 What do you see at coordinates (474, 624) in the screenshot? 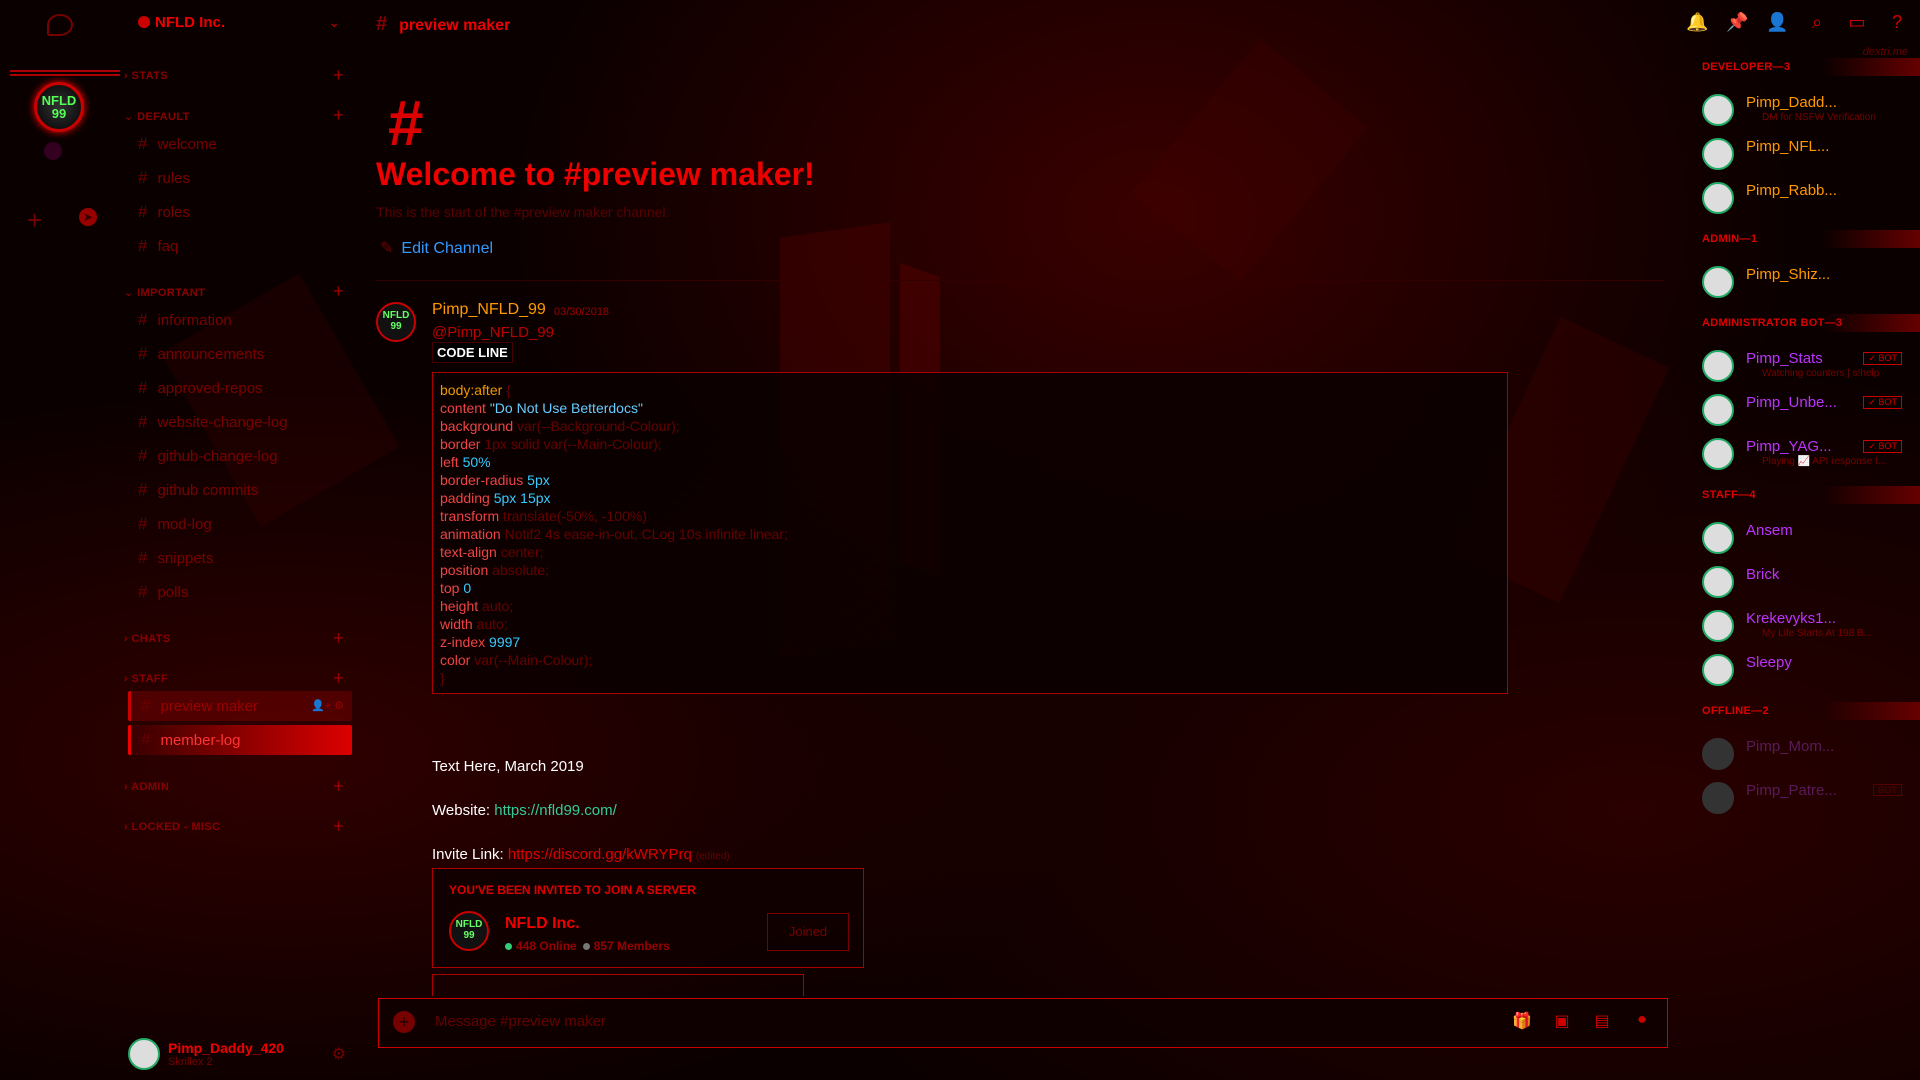
I see `code-line: width auto;` at bounding box center [474, 624].